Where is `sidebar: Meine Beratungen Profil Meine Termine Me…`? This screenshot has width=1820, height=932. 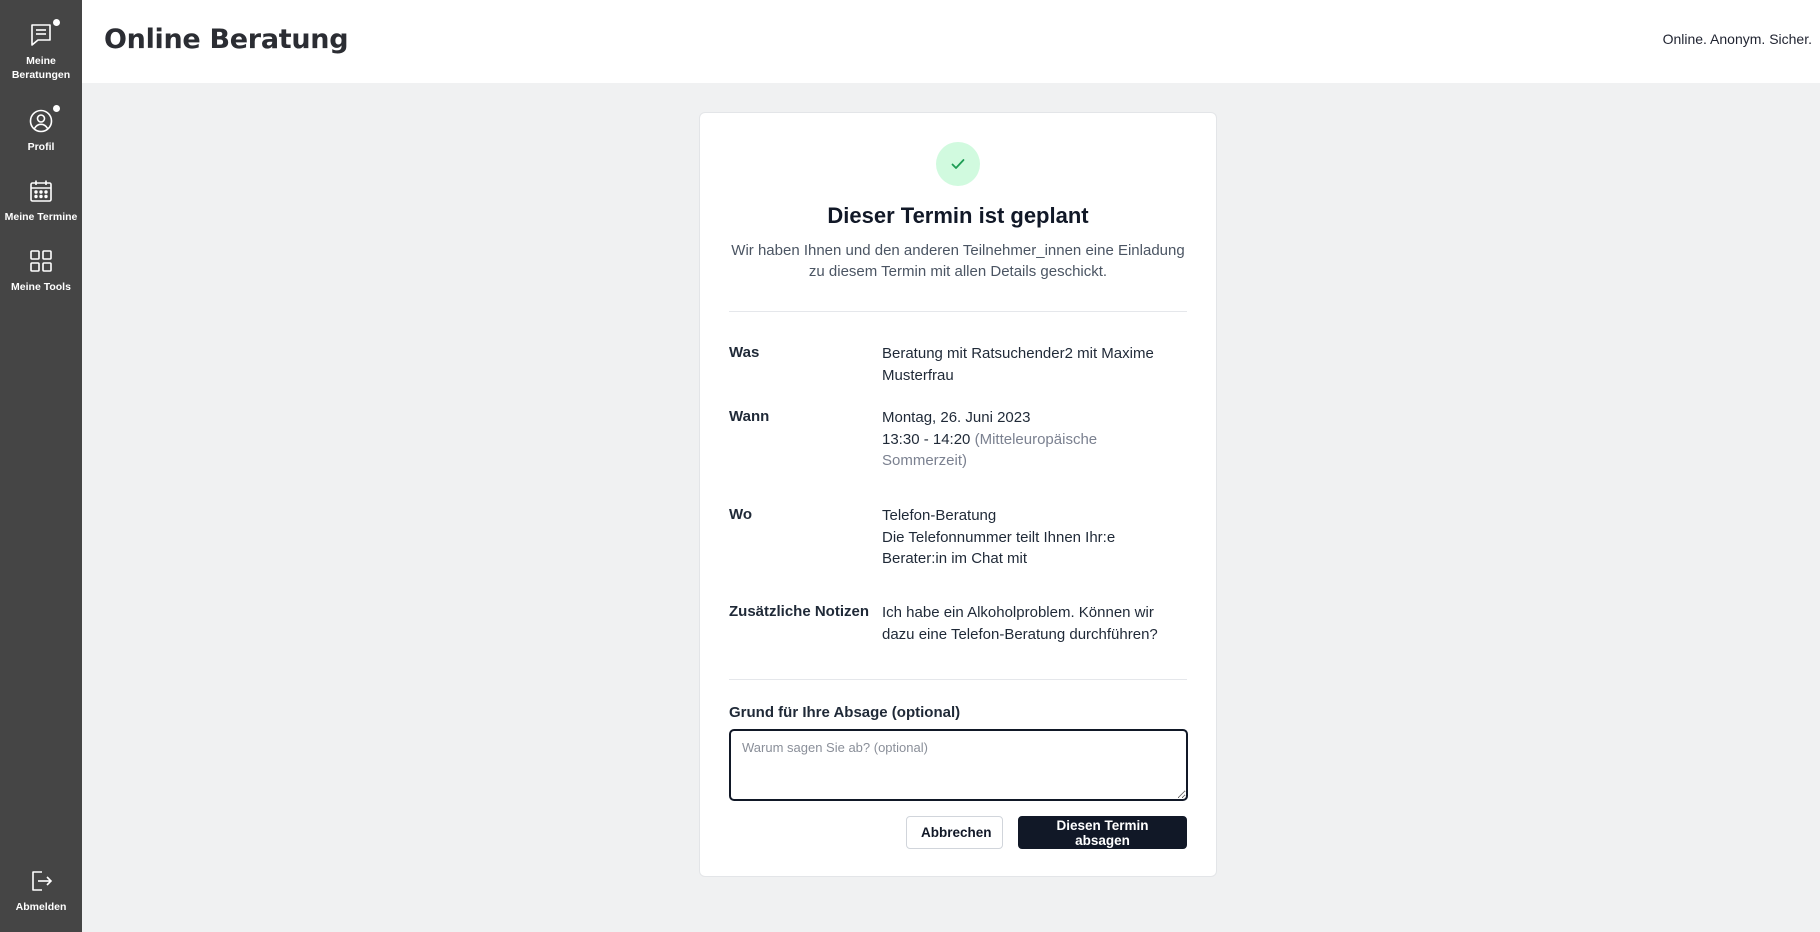
sidebar: Meine Beratungen Profil Meine Termine Me… is located at coordinates (41, 466).